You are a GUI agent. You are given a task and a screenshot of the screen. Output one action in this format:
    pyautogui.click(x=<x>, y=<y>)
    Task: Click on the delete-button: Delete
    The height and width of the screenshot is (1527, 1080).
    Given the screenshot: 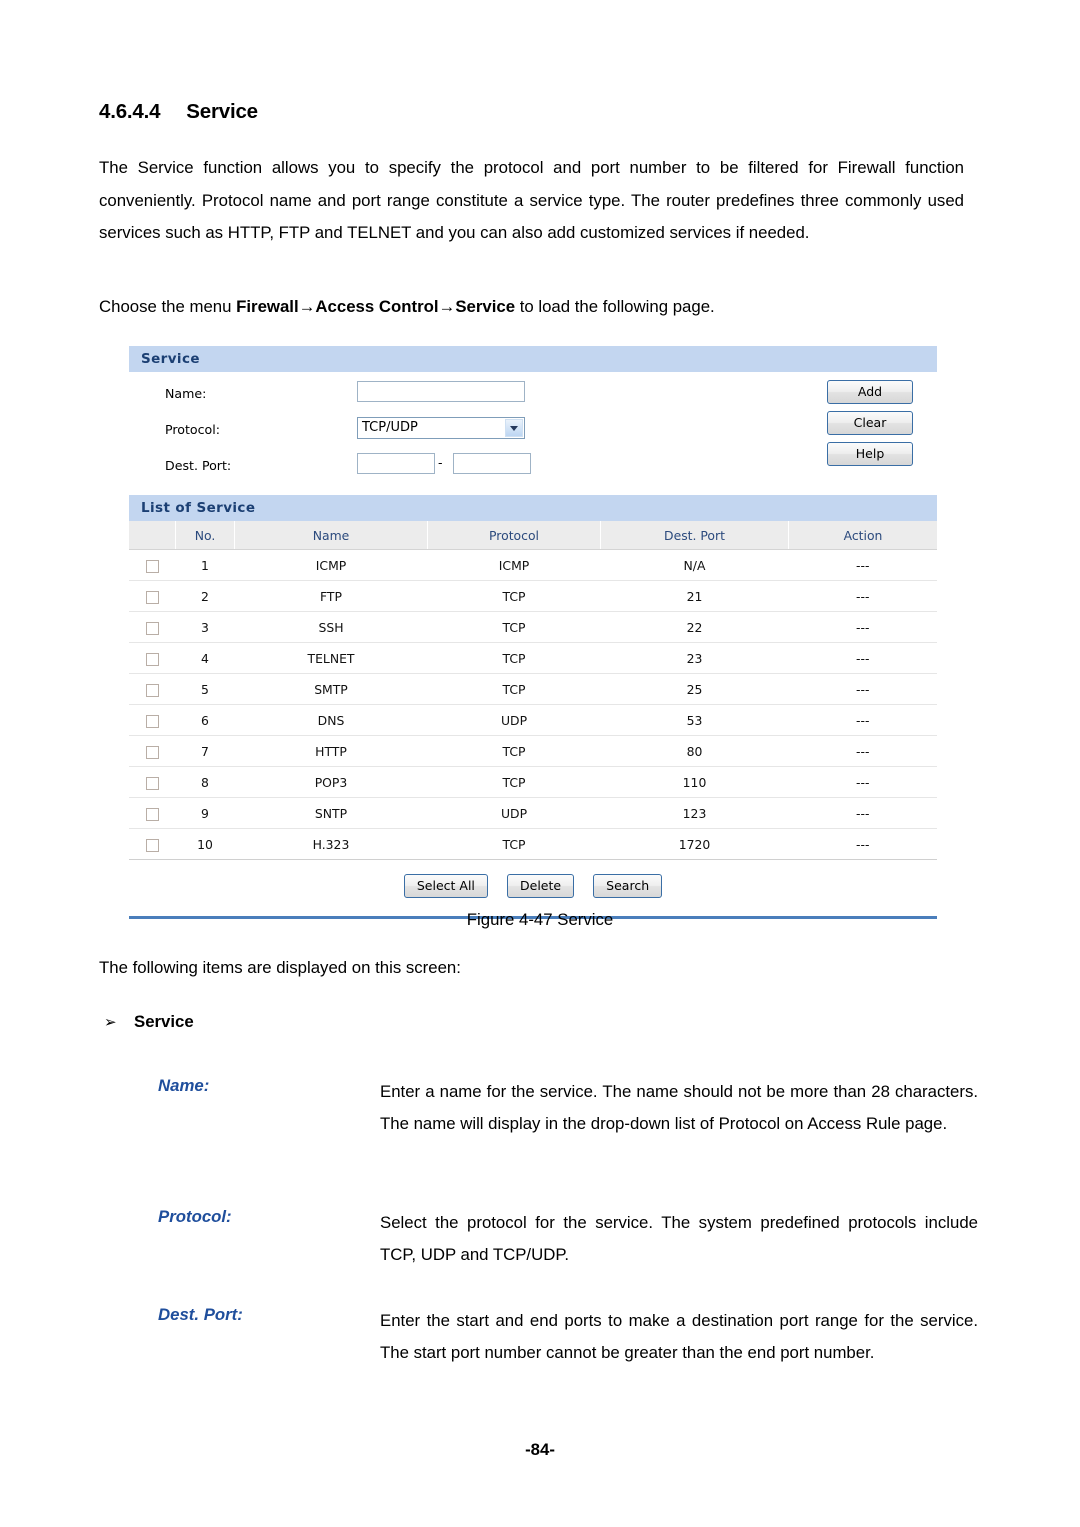 What is the action you would take?
    pyautogui.click(x=541, y=886)
    